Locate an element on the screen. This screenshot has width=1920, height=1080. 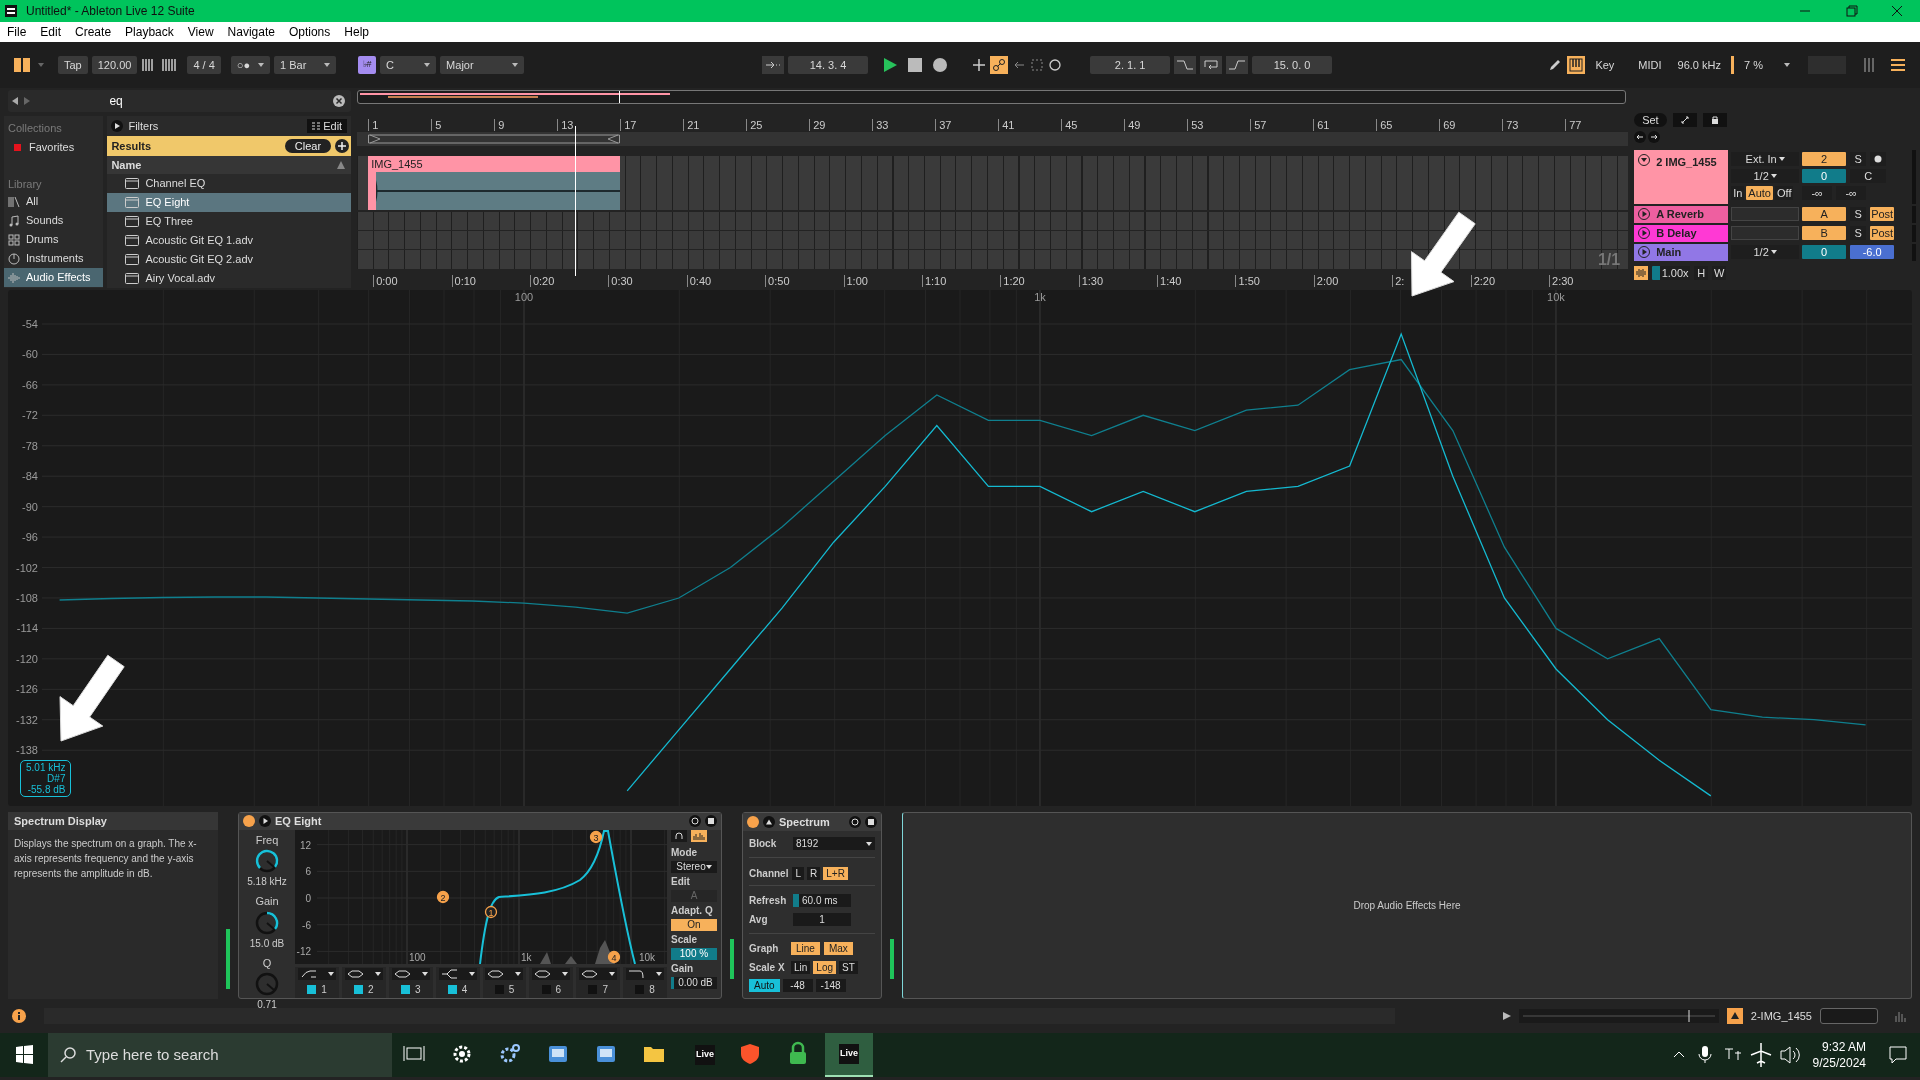
channel-button: L is located at coordinates (798, 873).